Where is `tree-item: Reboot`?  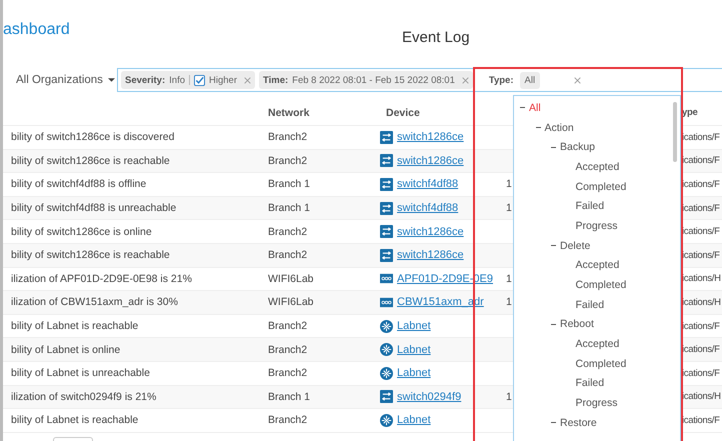
tree-item: Reboot is located at coordinates (577, 324).